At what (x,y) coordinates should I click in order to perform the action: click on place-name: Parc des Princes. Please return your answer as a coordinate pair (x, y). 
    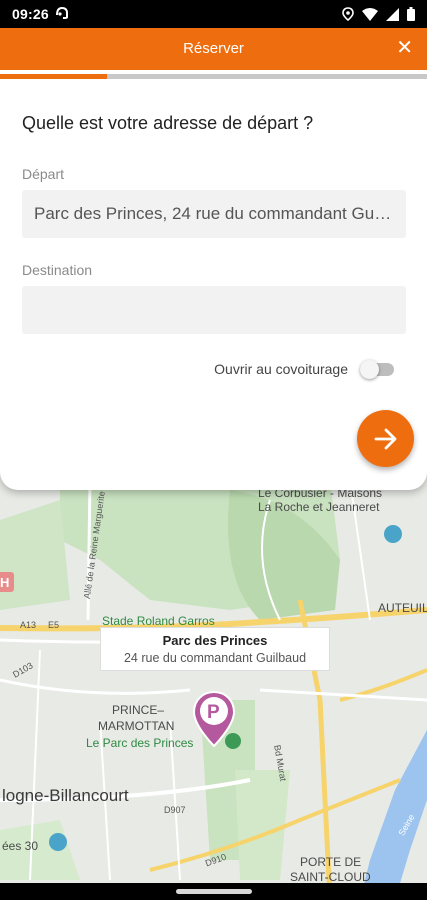
    Looking at the image, I should click on (215, 640).